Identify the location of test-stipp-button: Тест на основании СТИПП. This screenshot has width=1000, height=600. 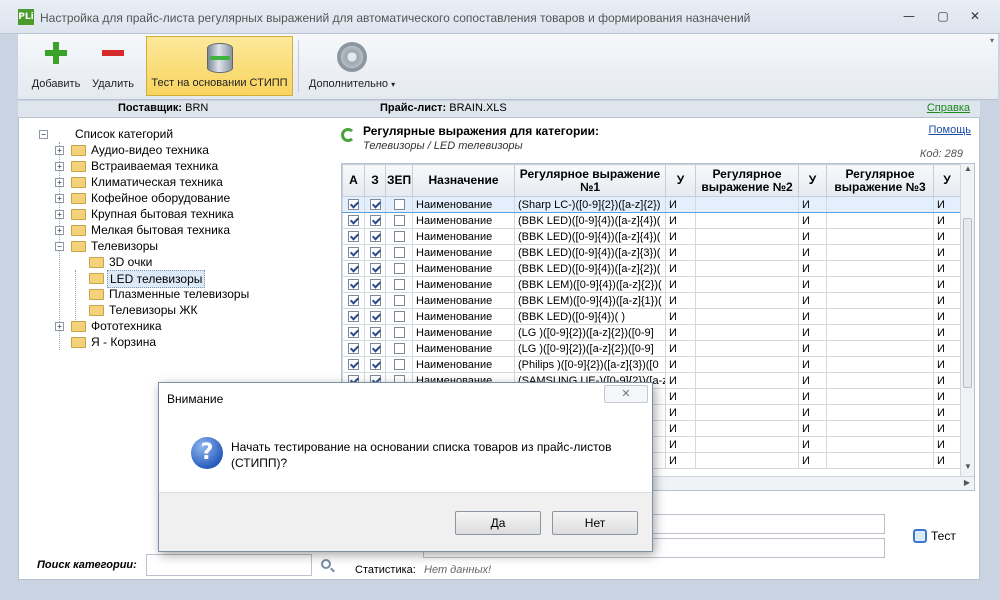
(219, 66).